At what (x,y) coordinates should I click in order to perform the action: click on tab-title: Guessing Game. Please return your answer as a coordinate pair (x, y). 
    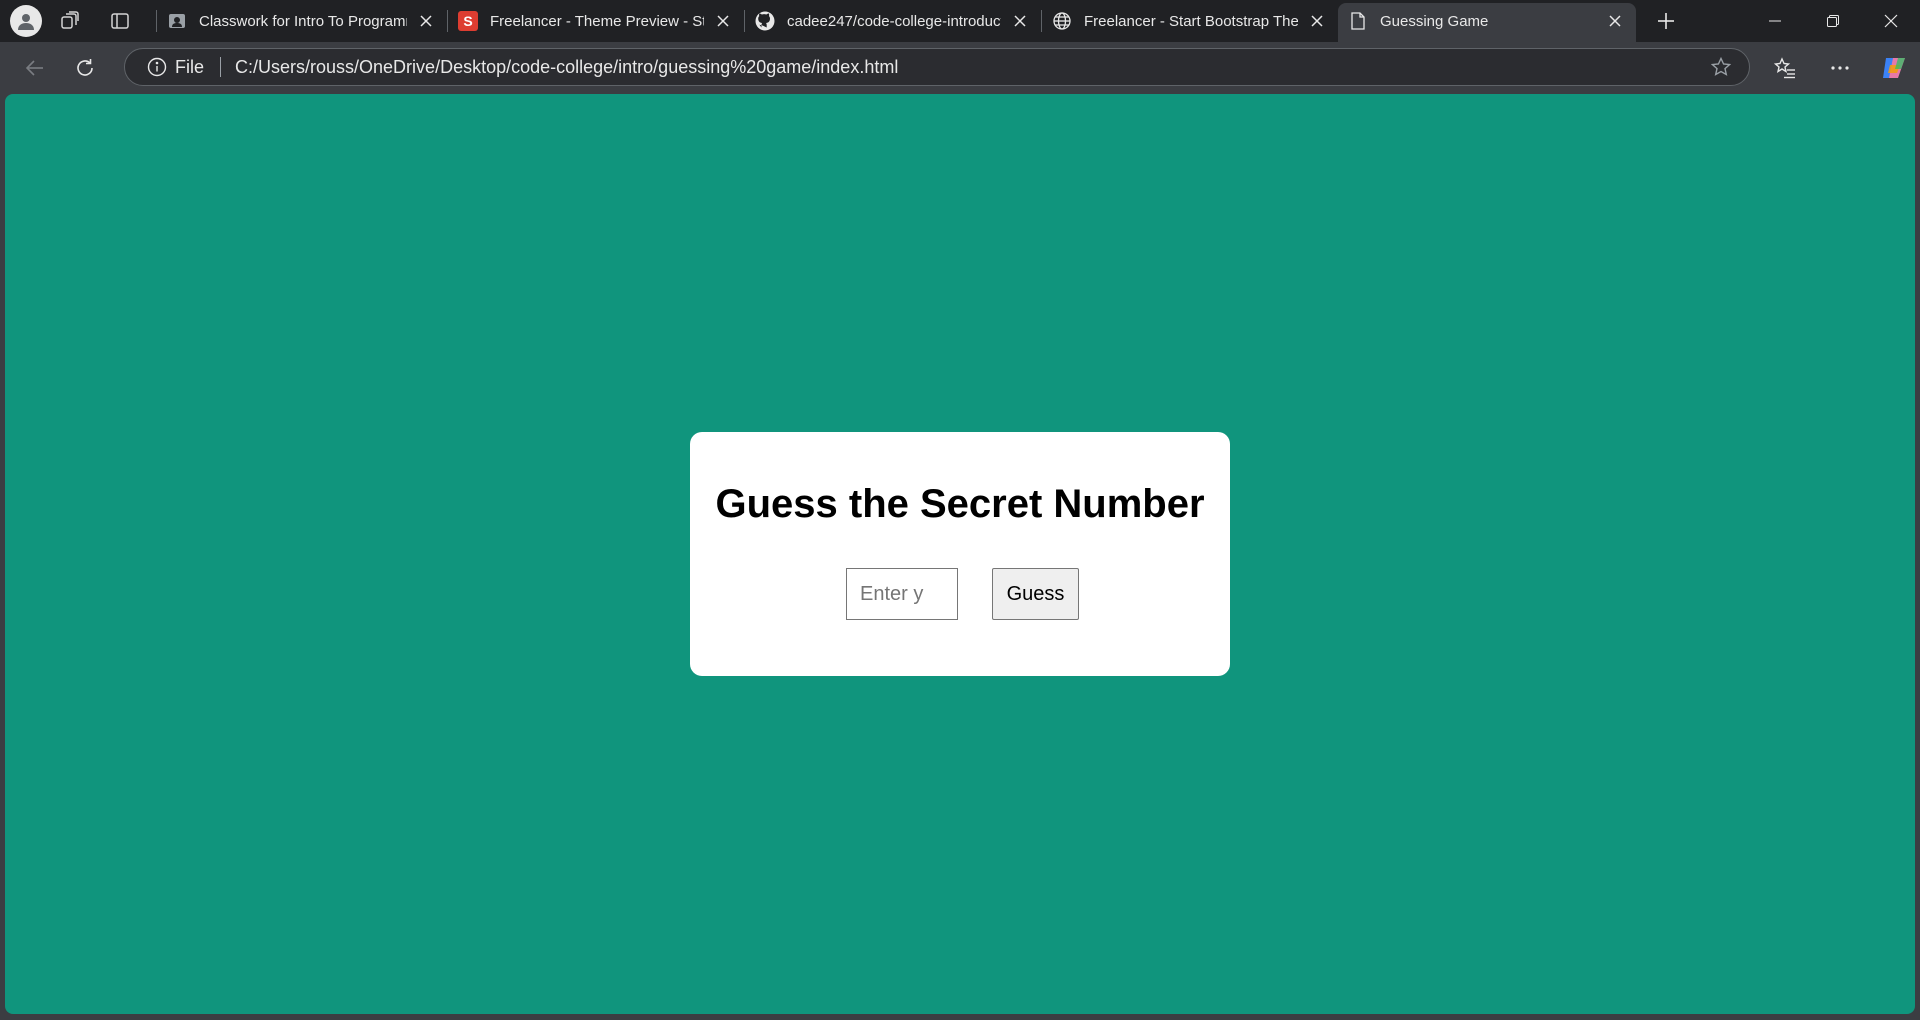
    Looking at the image, I should click on (1434, 21).